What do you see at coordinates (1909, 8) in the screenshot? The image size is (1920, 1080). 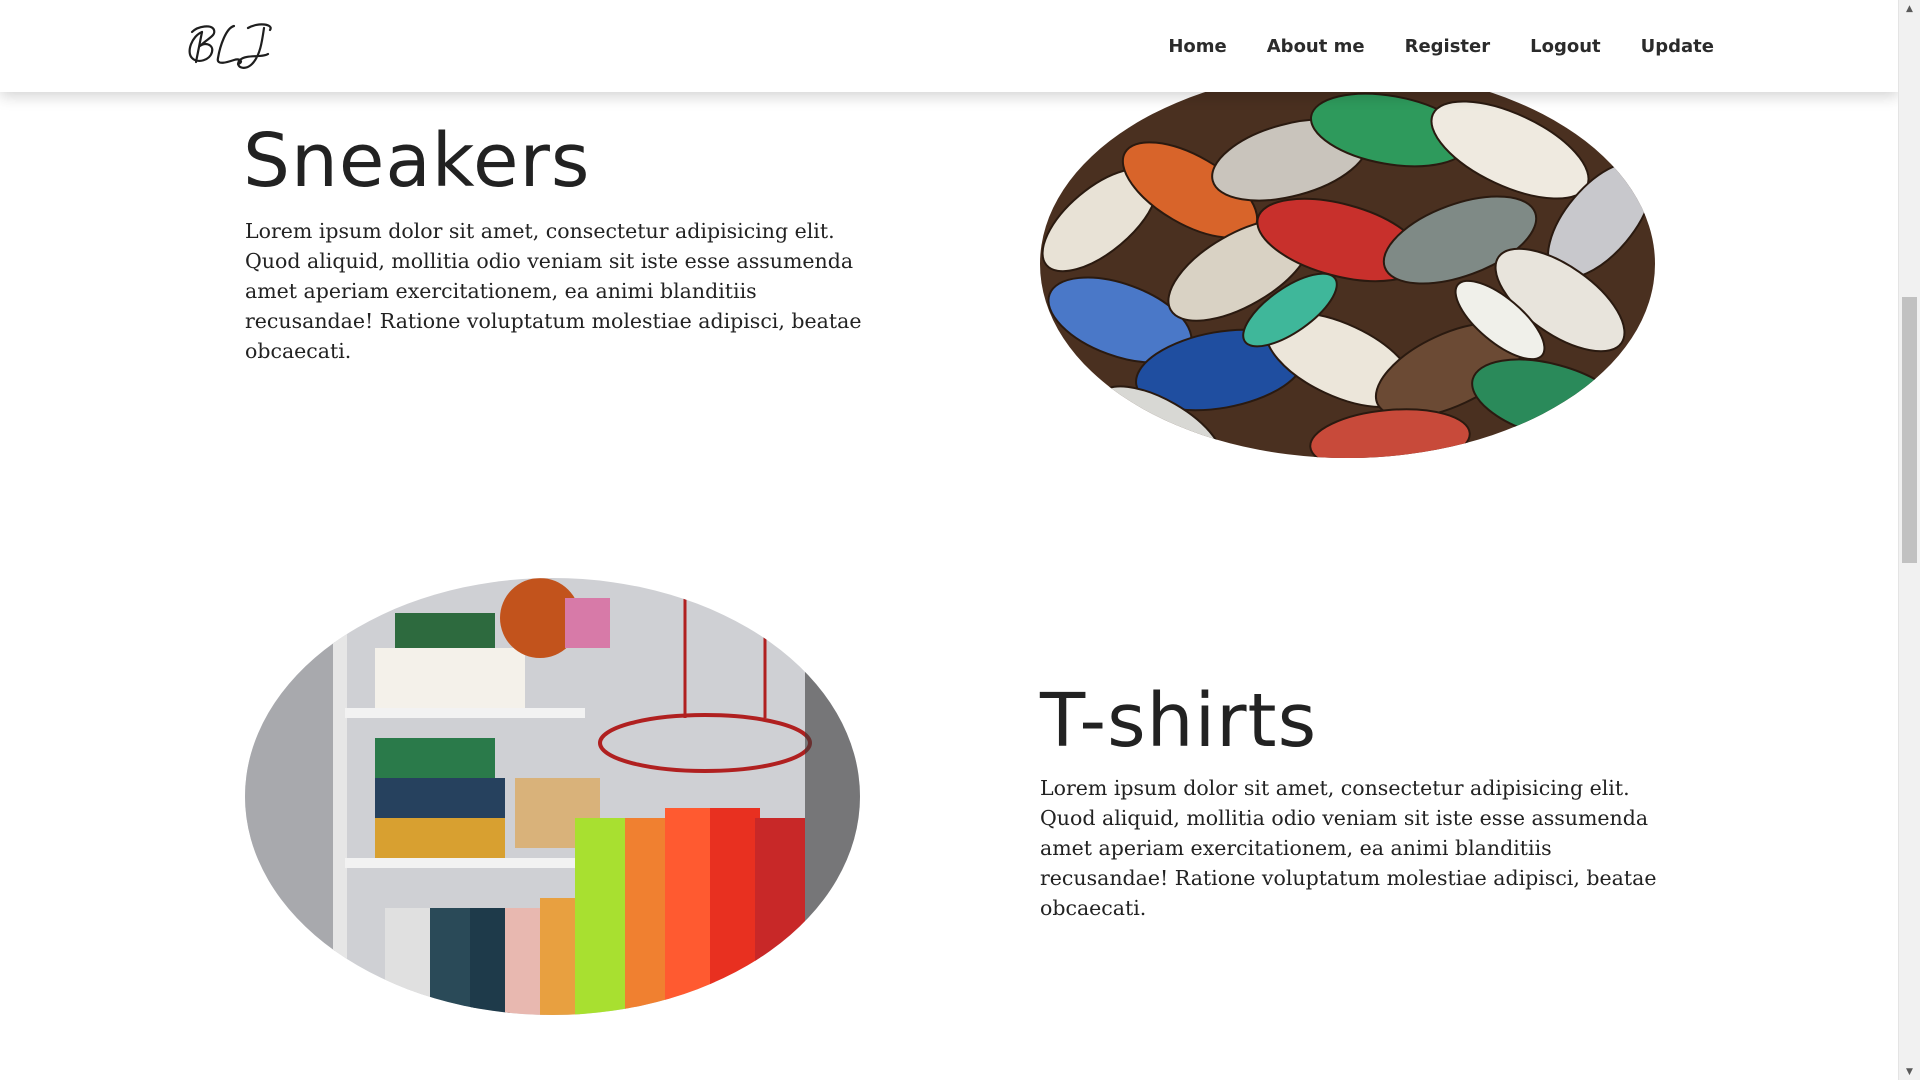 I see `scroll-up-arrow-icon: ▲` at bounding box center [1909, 8].